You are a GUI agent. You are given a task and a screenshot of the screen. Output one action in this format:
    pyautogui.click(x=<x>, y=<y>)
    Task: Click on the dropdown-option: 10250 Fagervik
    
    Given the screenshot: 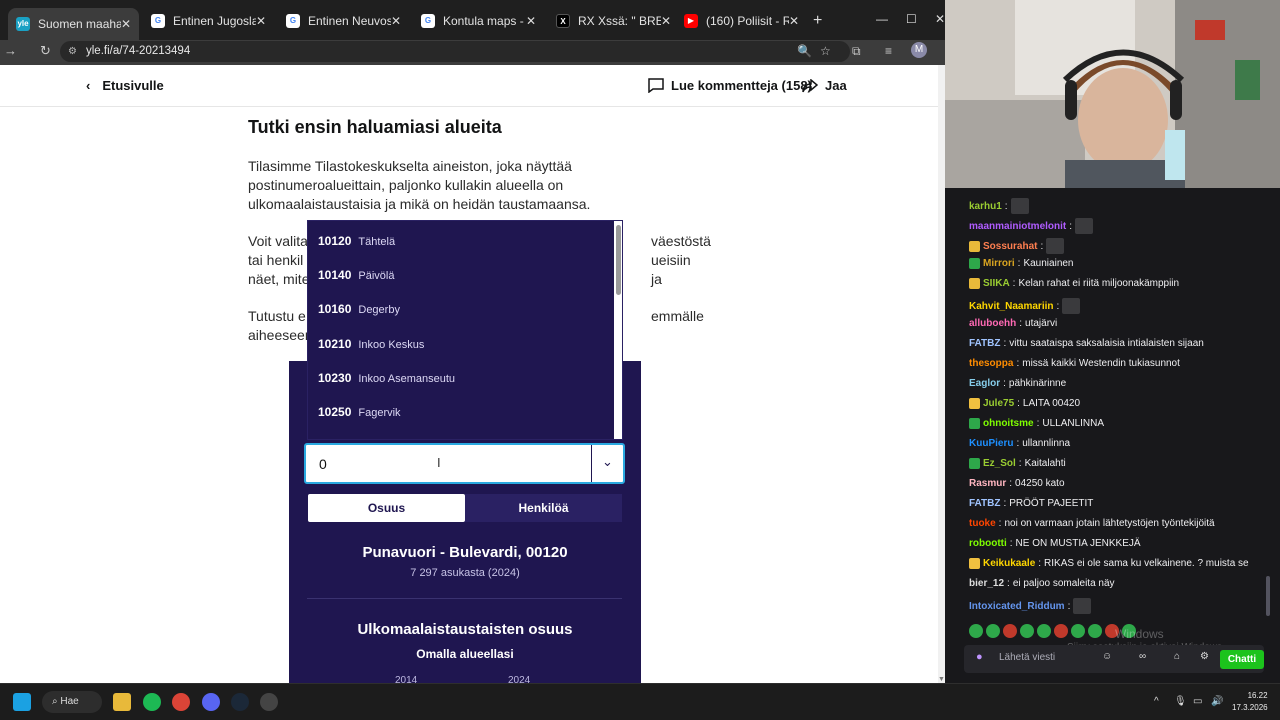 What is the action you would take?
    pyautogui.click(x=359, y=412)
    